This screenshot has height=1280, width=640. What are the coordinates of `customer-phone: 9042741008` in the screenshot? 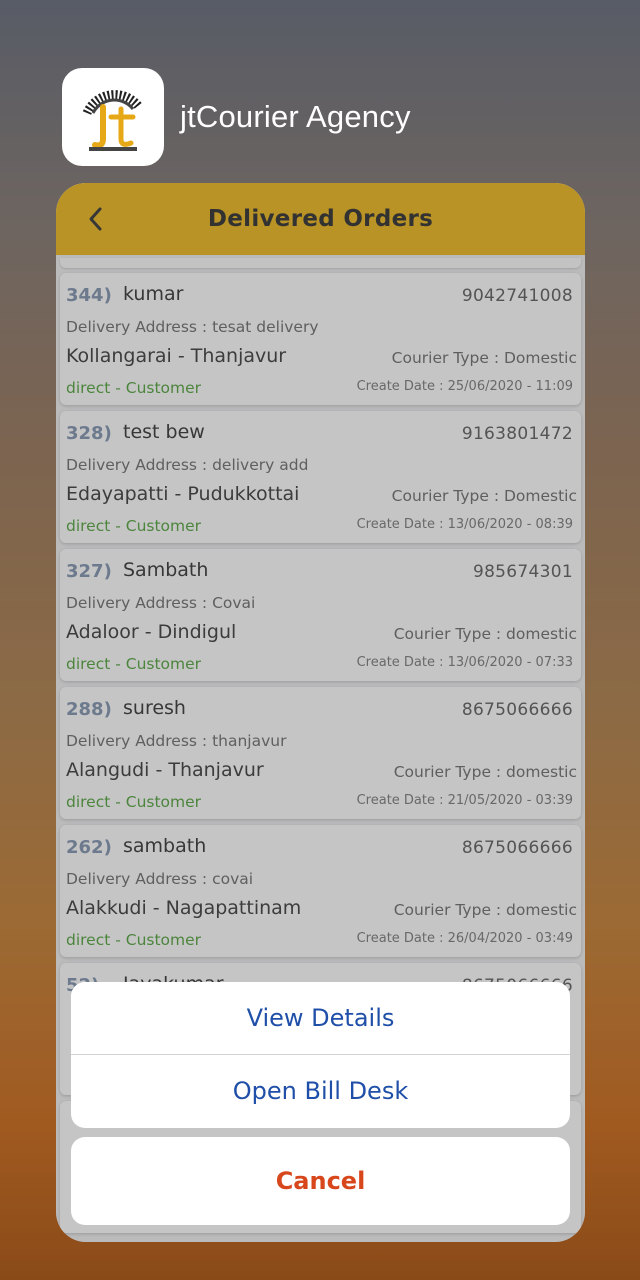 It's located at (517, 296).